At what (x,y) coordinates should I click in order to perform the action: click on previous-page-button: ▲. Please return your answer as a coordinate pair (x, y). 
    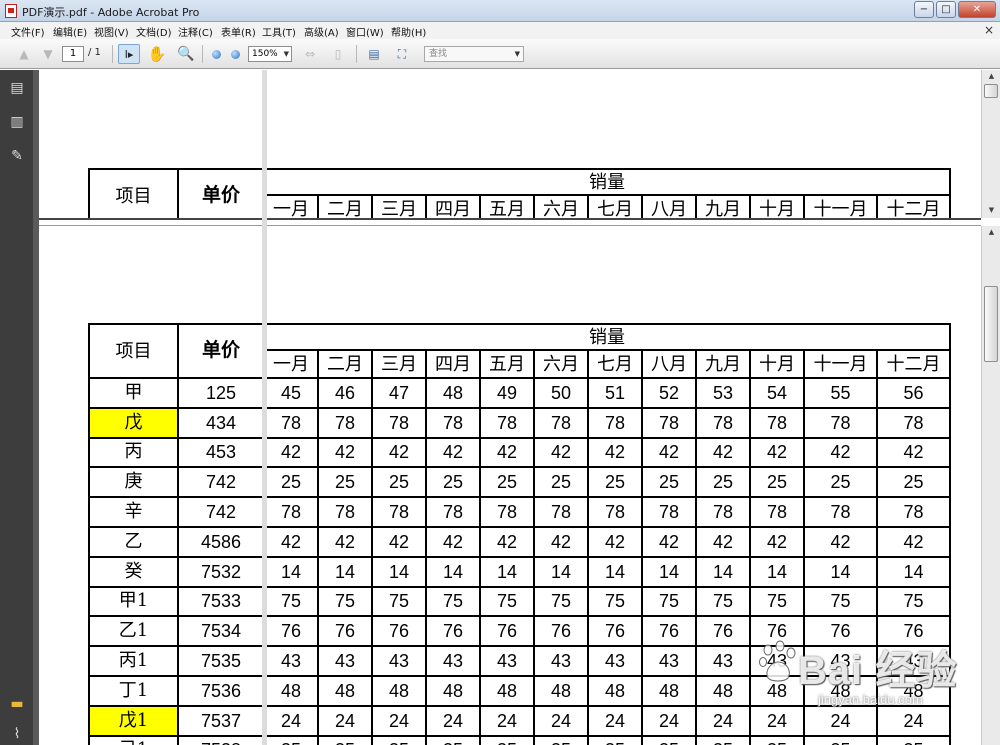
    Looking at the image, I should click on (24, 54).